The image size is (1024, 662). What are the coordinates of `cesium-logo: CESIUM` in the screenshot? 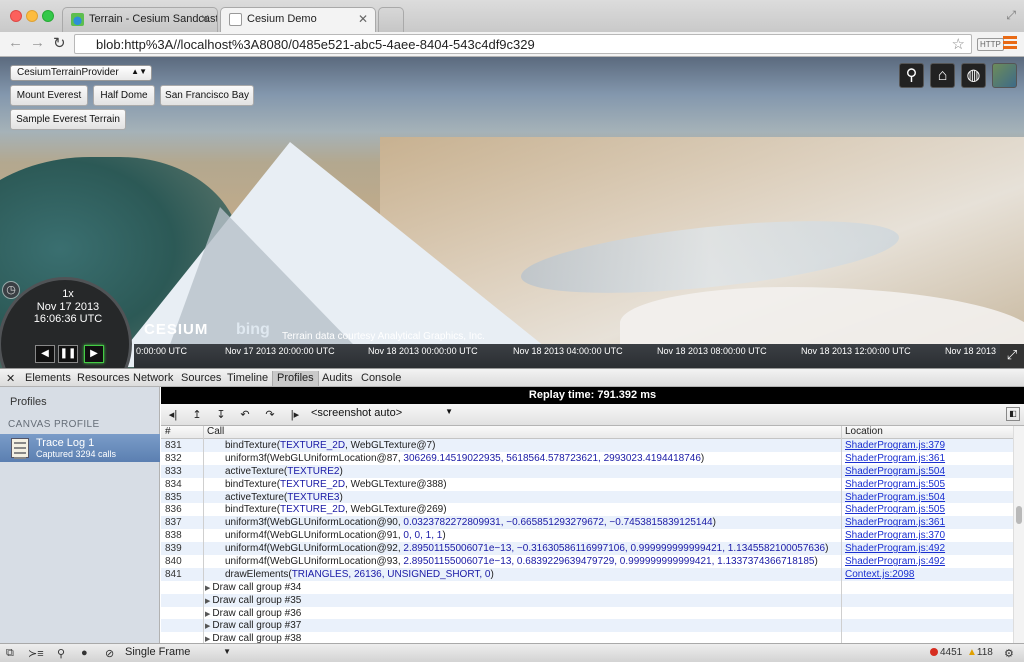 It's located at (176, 329).